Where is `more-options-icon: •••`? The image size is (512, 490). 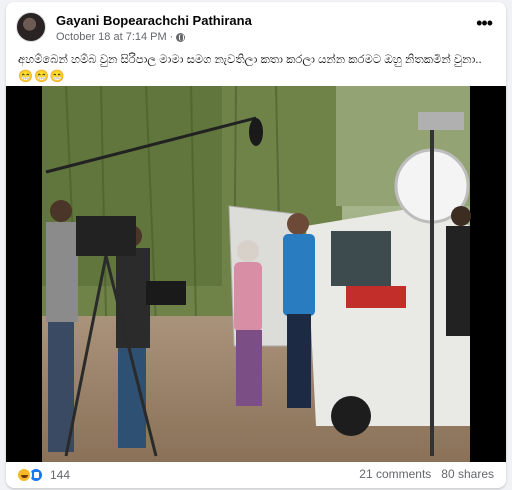 more-options-icon: ••• is located at coordinates (484, 23).